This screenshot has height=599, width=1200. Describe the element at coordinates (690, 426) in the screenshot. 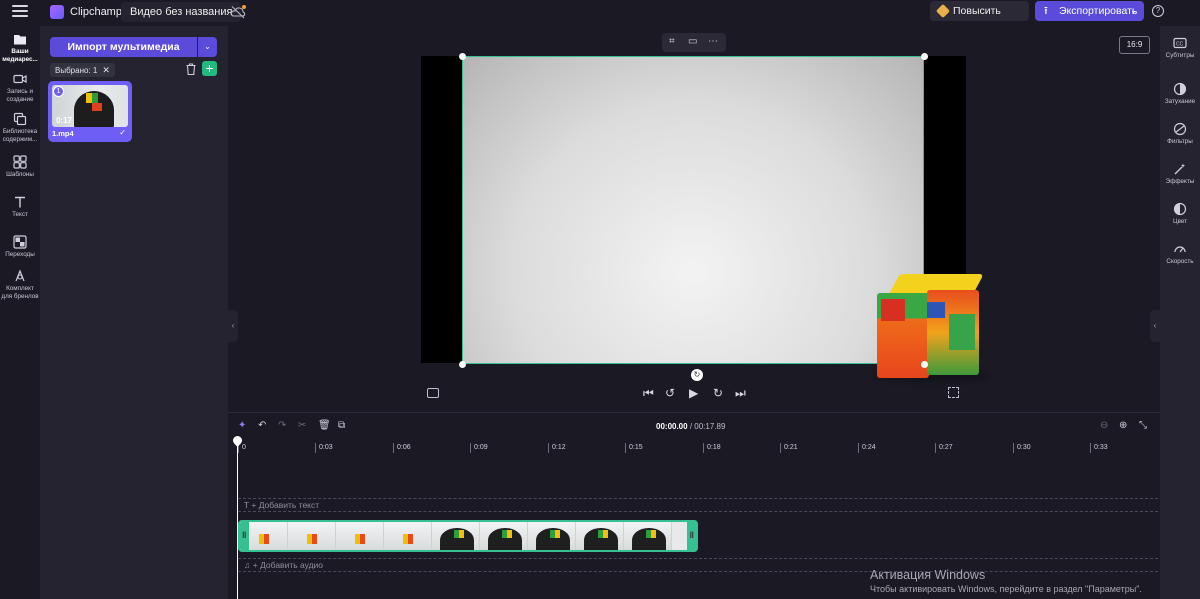

I see `timecode-display: 00:00.00 / 00:17.89` at that location.